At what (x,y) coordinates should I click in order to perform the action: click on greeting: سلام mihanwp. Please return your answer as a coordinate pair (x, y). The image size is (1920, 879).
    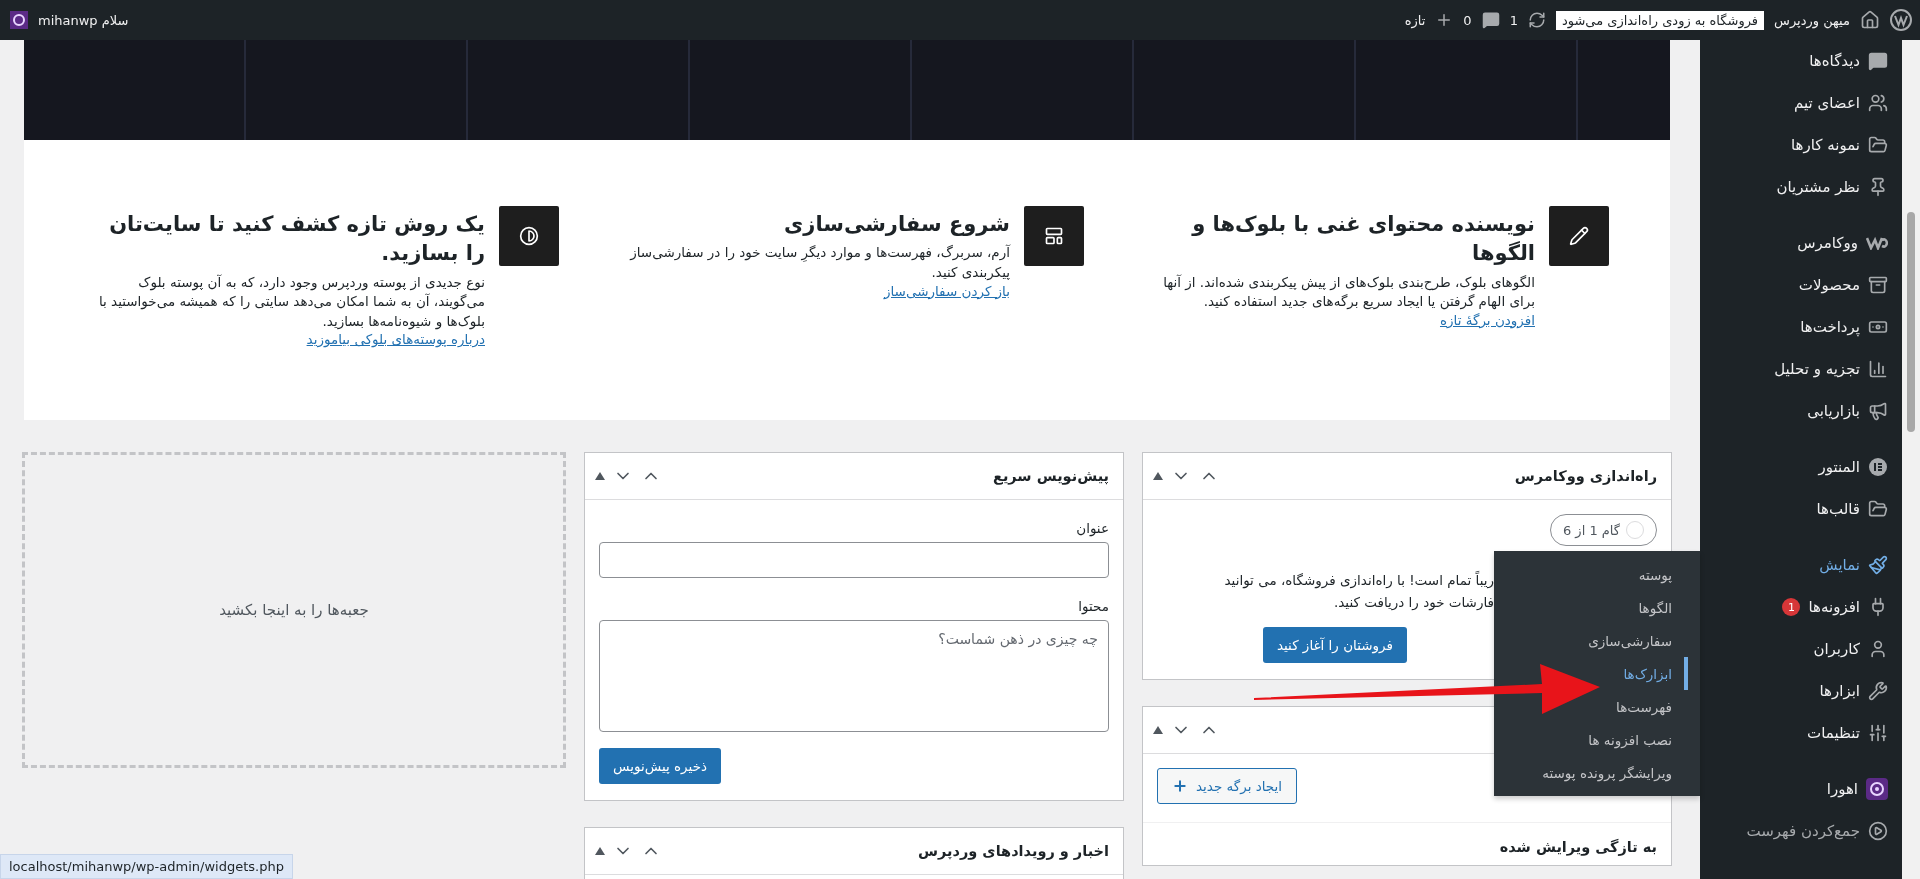
    Looking at the image, I should click on (83, 20).